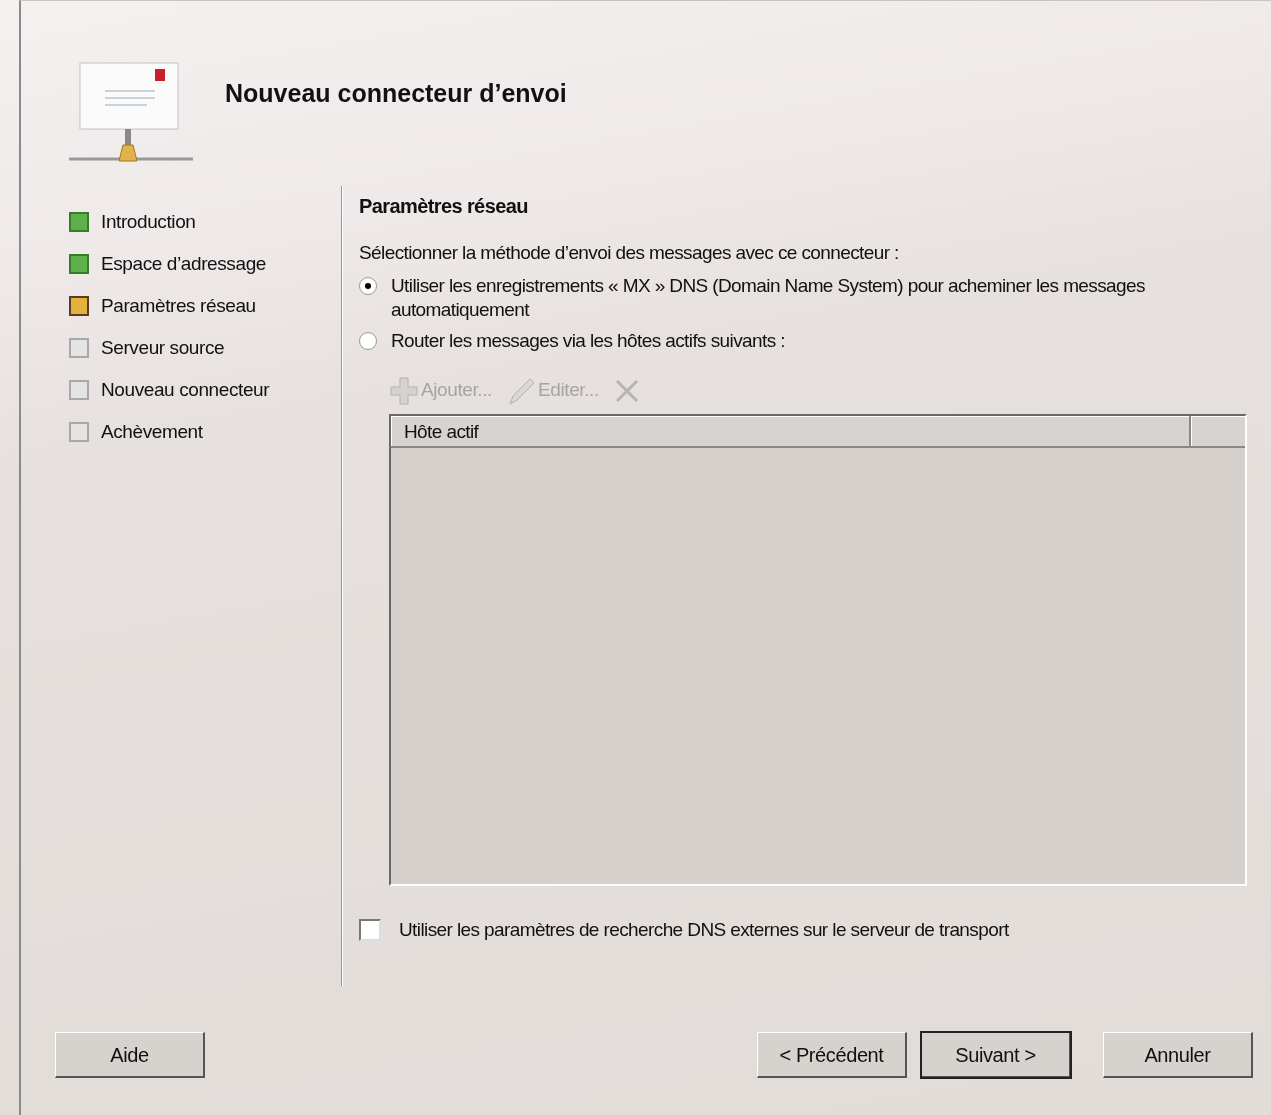  What do you see at coordinates (396, 93) in the screenshot?
I see `wizard-title: Nouveau connecteur d’envoi` at bounding box center [396, 93].